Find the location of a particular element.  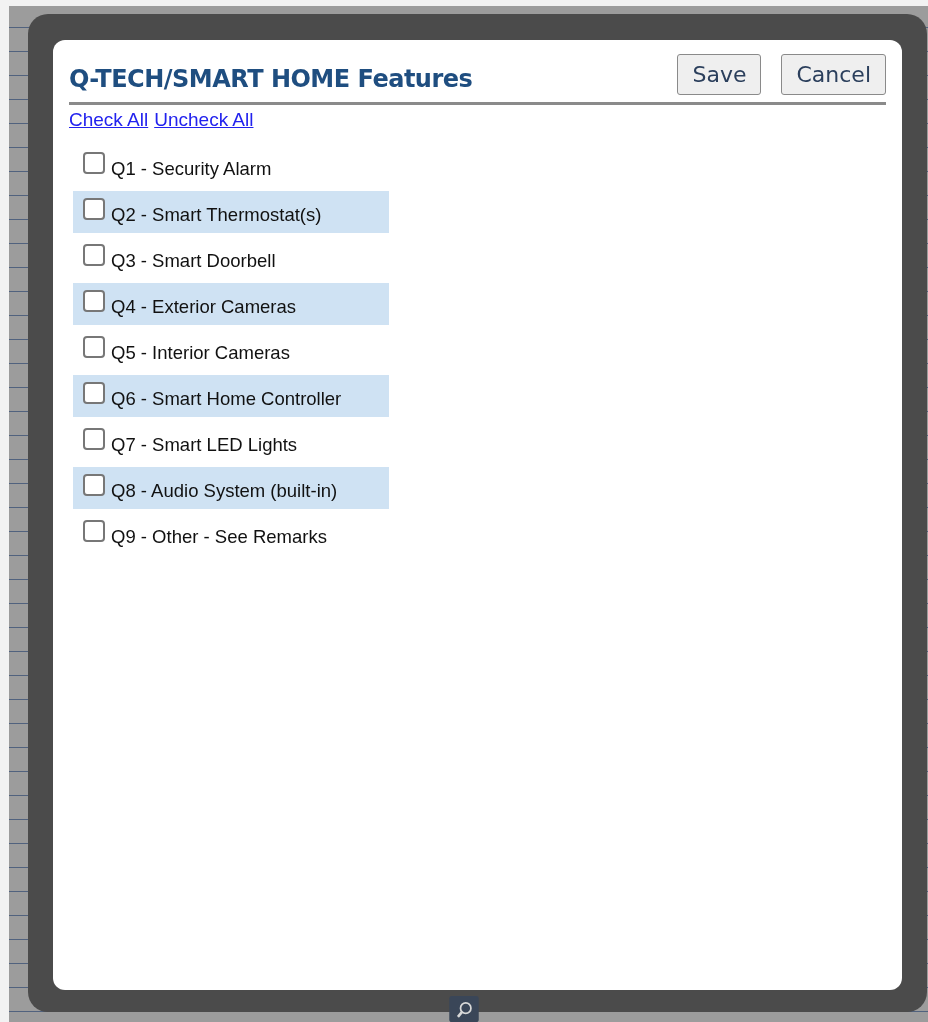

feature-label: Q8 - Audio System (built-in) is located at coordinates (224, 490).